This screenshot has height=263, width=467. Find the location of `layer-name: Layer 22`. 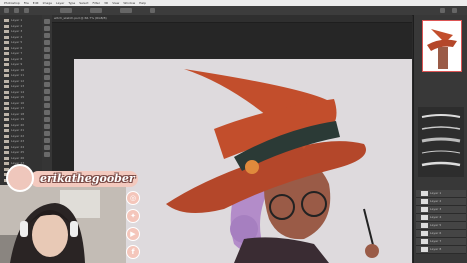

layer-name: Layer 22 is located at coordinates (18, 135).